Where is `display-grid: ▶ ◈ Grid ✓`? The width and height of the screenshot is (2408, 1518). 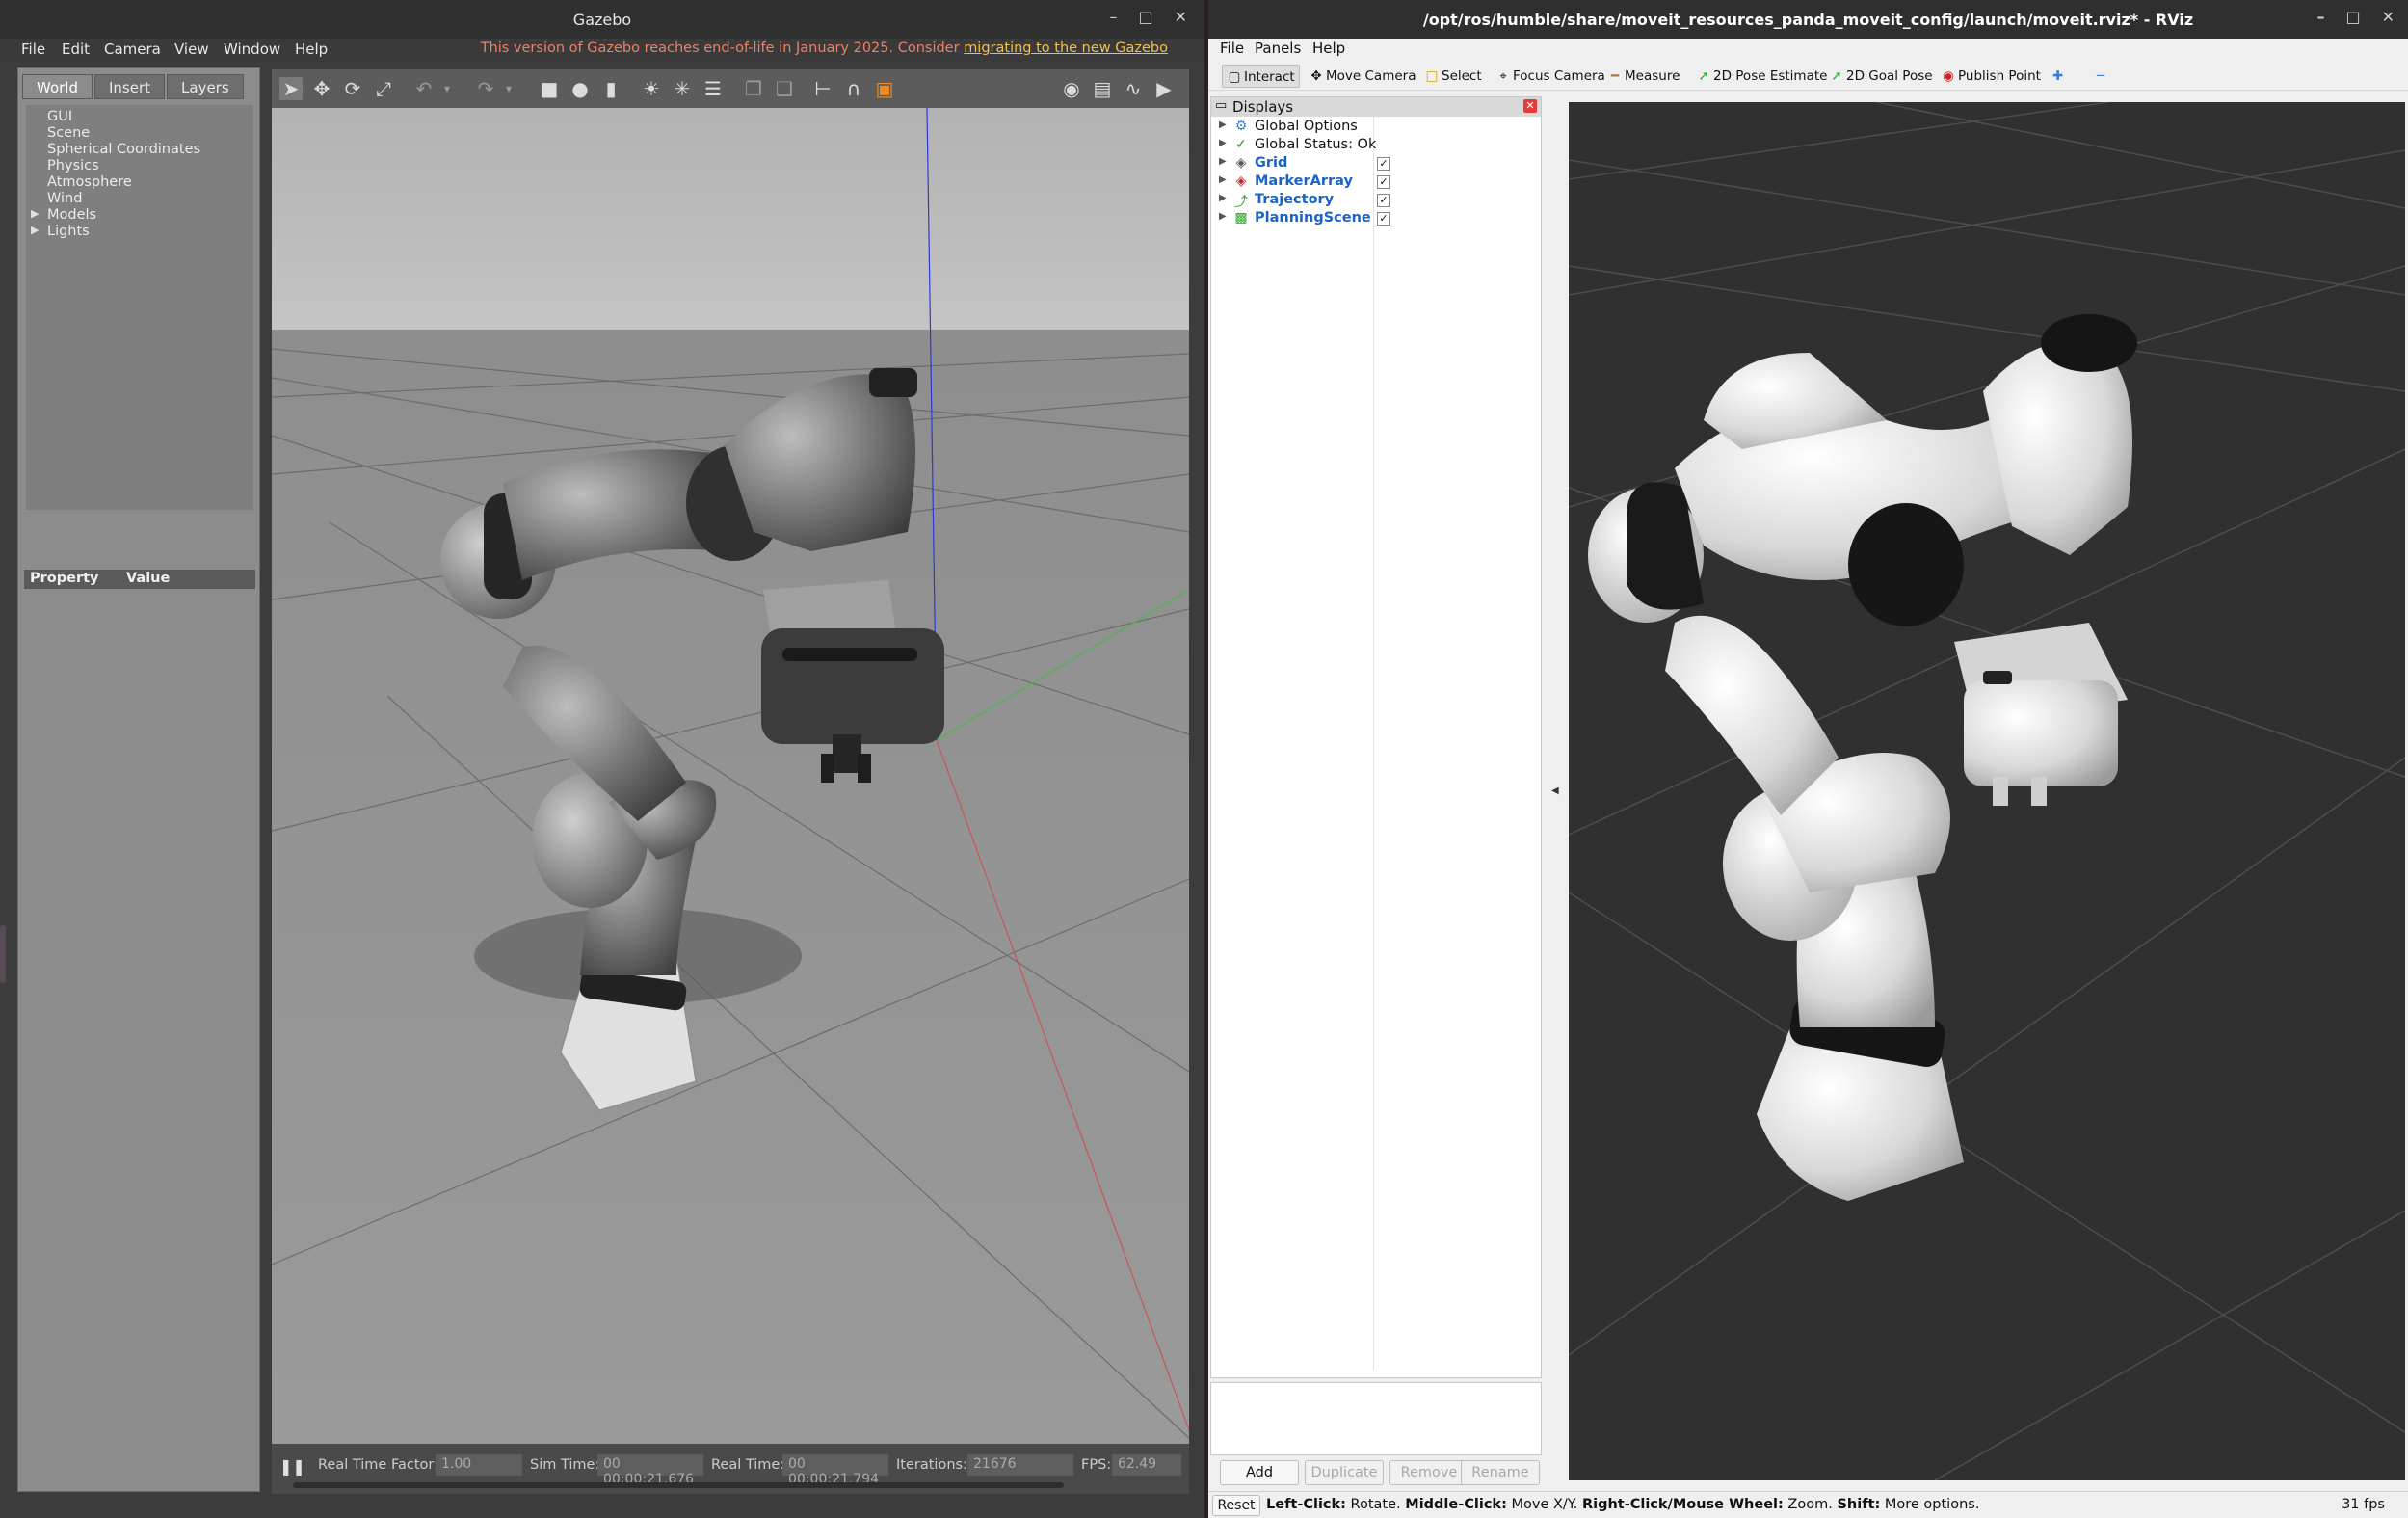 display-grid: ▶ ◈ Grid ✓ is located at coordinates (1376, 164).